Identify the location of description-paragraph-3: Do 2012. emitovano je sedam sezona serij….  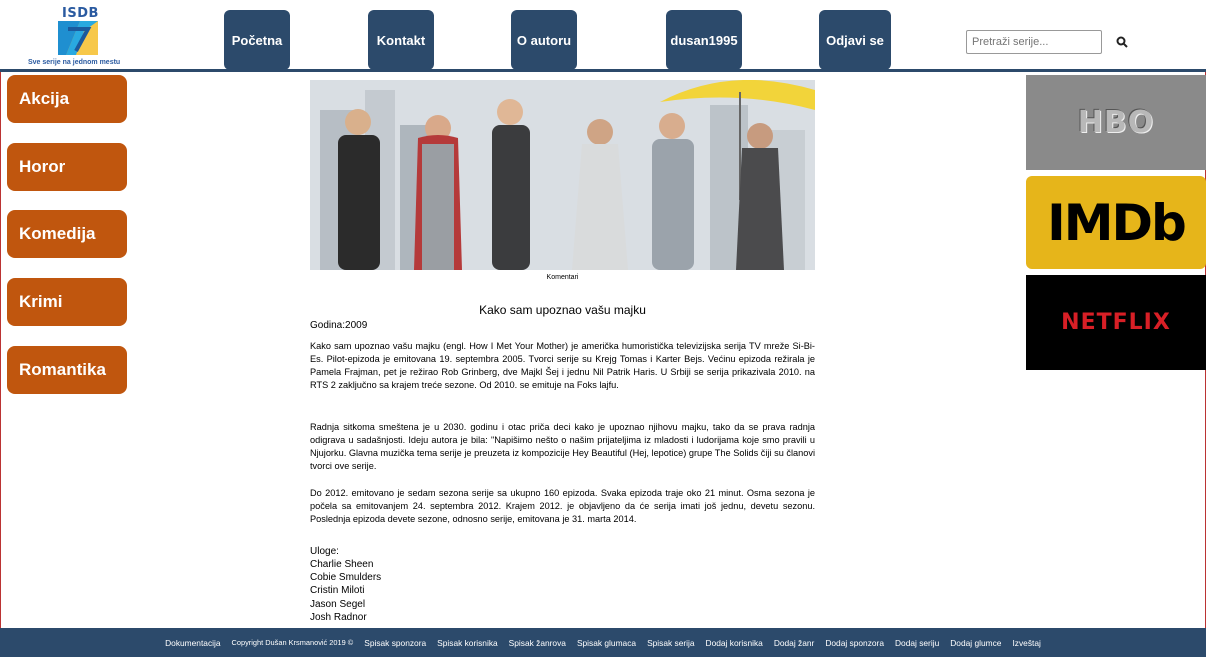
(562, 506).